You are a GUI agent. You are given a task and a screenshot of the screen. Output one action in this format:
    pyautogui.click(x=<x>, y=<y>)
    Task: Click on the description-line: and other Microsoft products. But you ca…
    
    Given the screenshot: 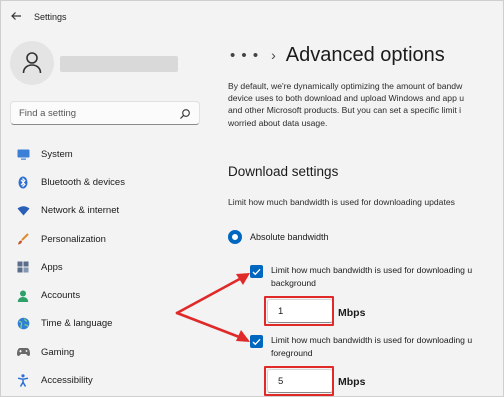 What is the action you would take?
    pyautogui.click(x=345, y=110)
    